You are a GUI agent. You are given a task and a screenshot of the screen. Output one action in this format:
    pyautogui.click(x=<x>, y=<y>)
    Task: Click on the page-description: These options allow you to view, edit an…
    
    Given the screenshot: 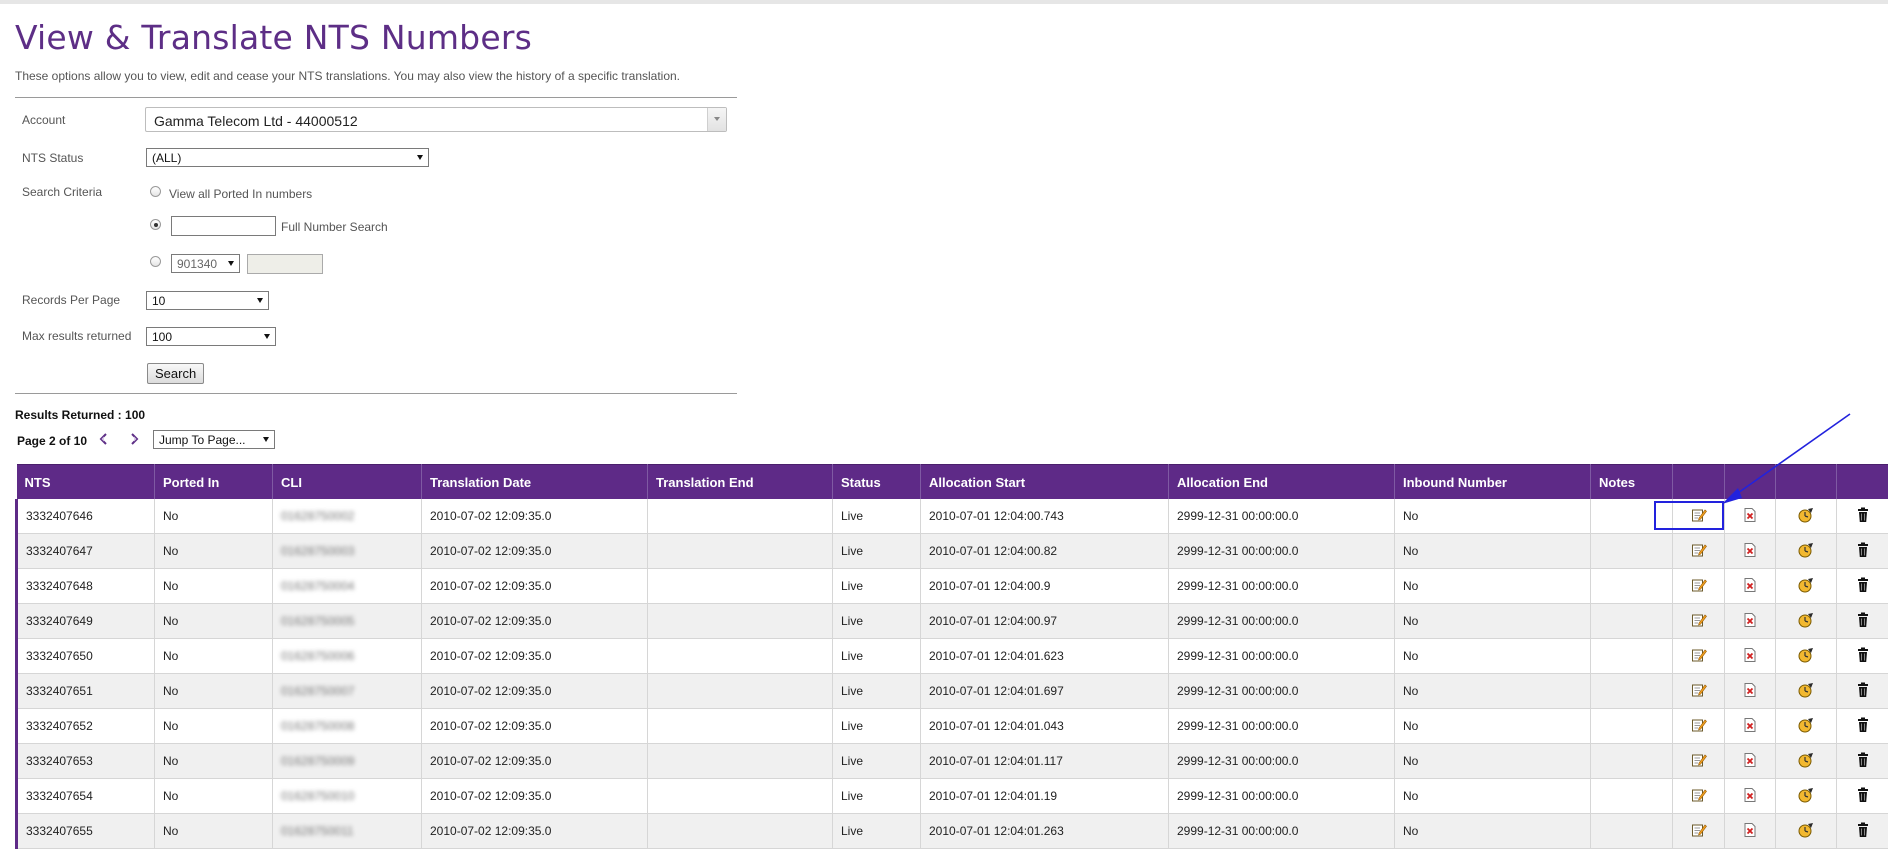 What is the action you would take?
    pyautogui.click(x=348, y=76)
    